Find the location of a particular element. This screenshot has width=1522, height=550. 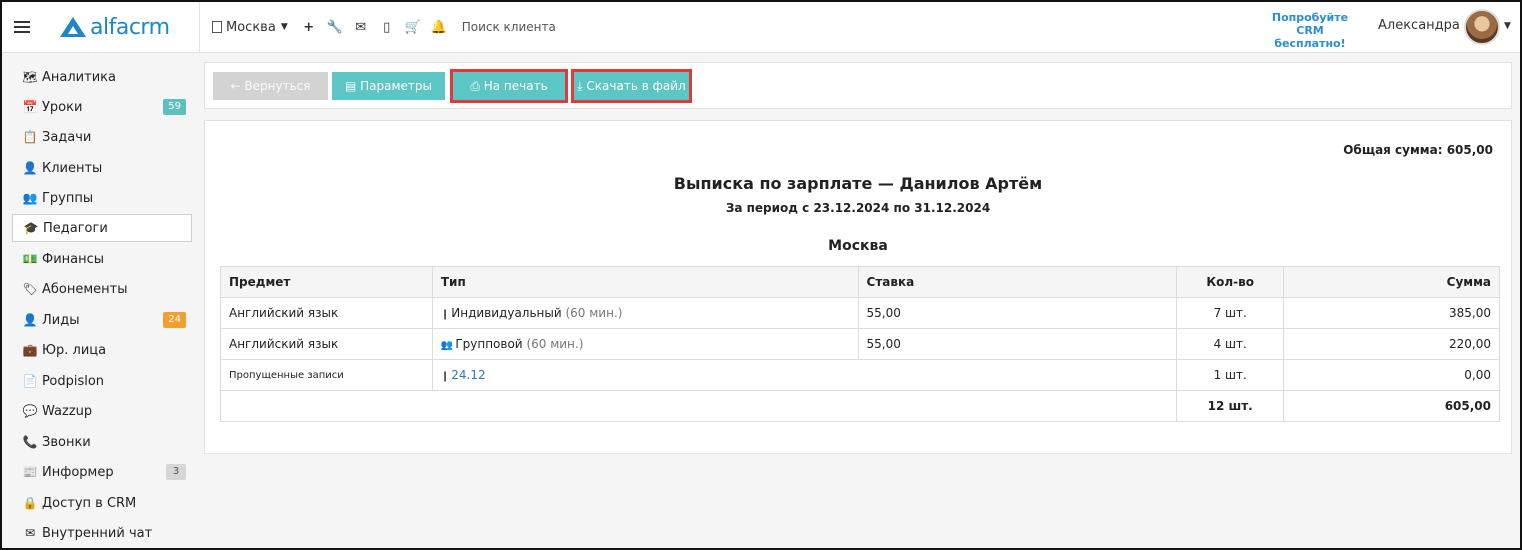

type-label: Групповой is located at coordinates (489, 344).